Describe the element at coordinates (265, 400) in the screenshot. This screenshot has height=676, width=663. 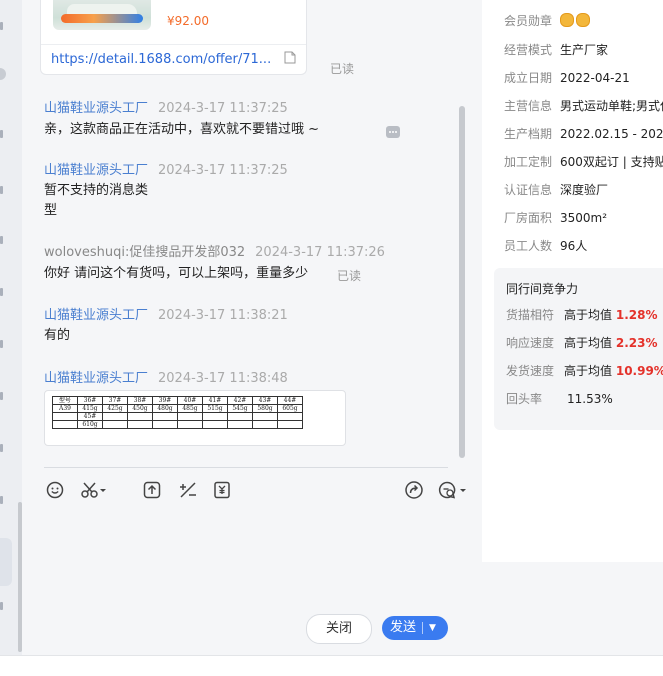
I see `size-table-cell: 43#` at that location.